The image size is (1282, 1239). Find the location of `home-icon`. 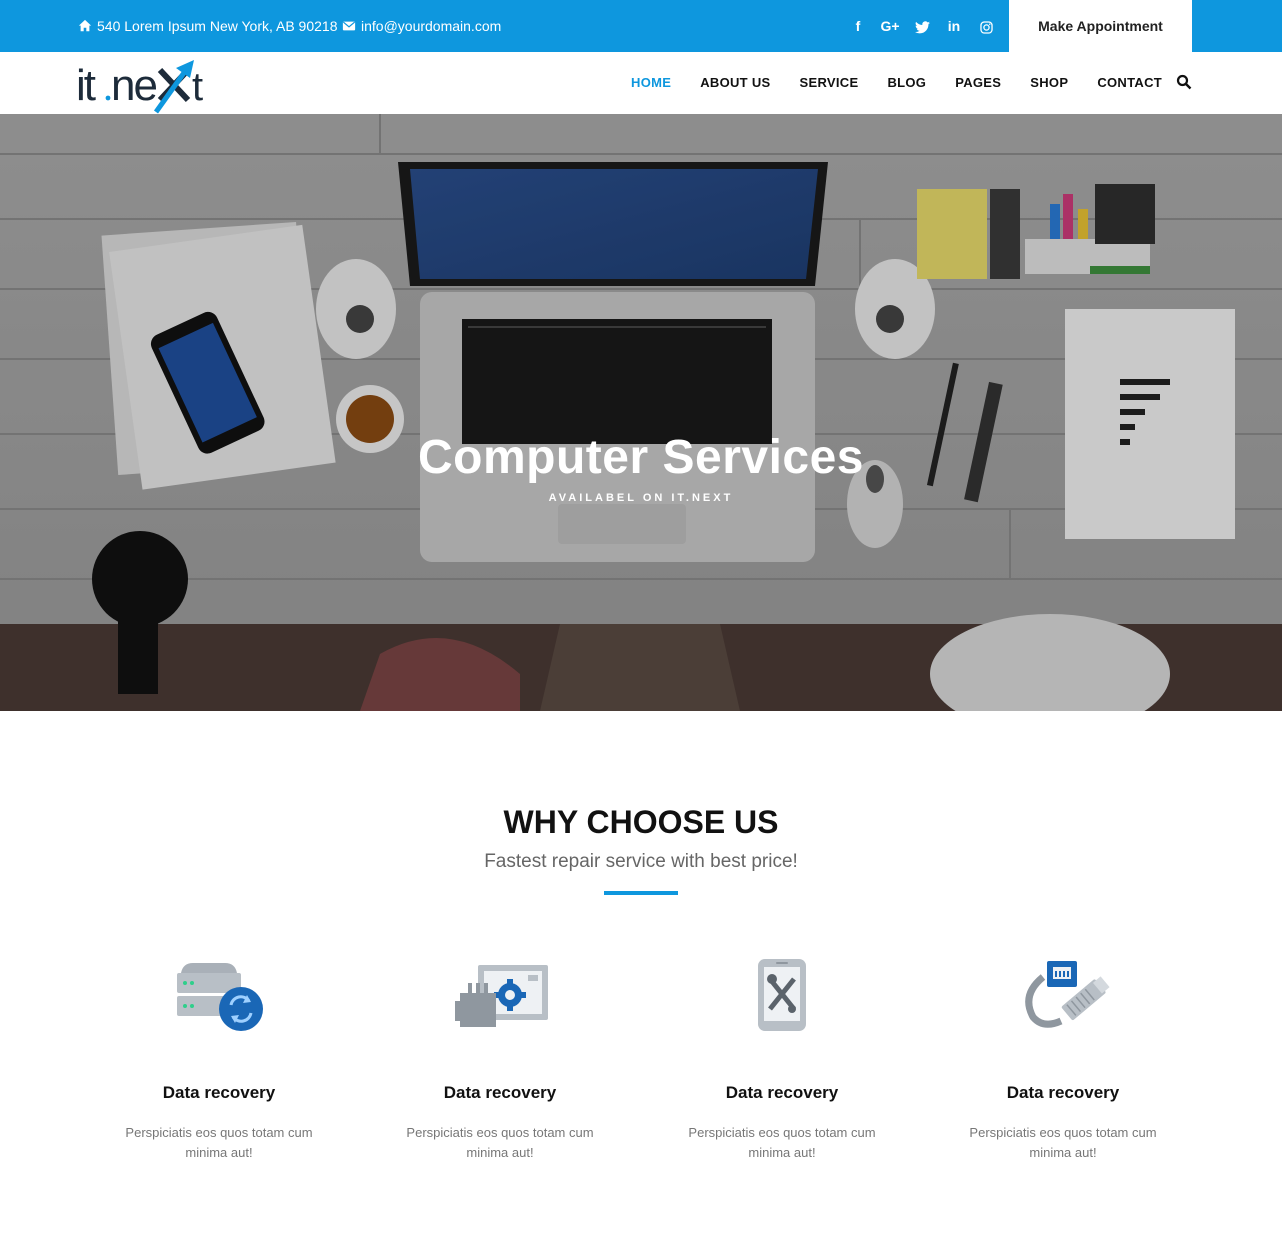

home-icon is located at coordinates (85, 25).